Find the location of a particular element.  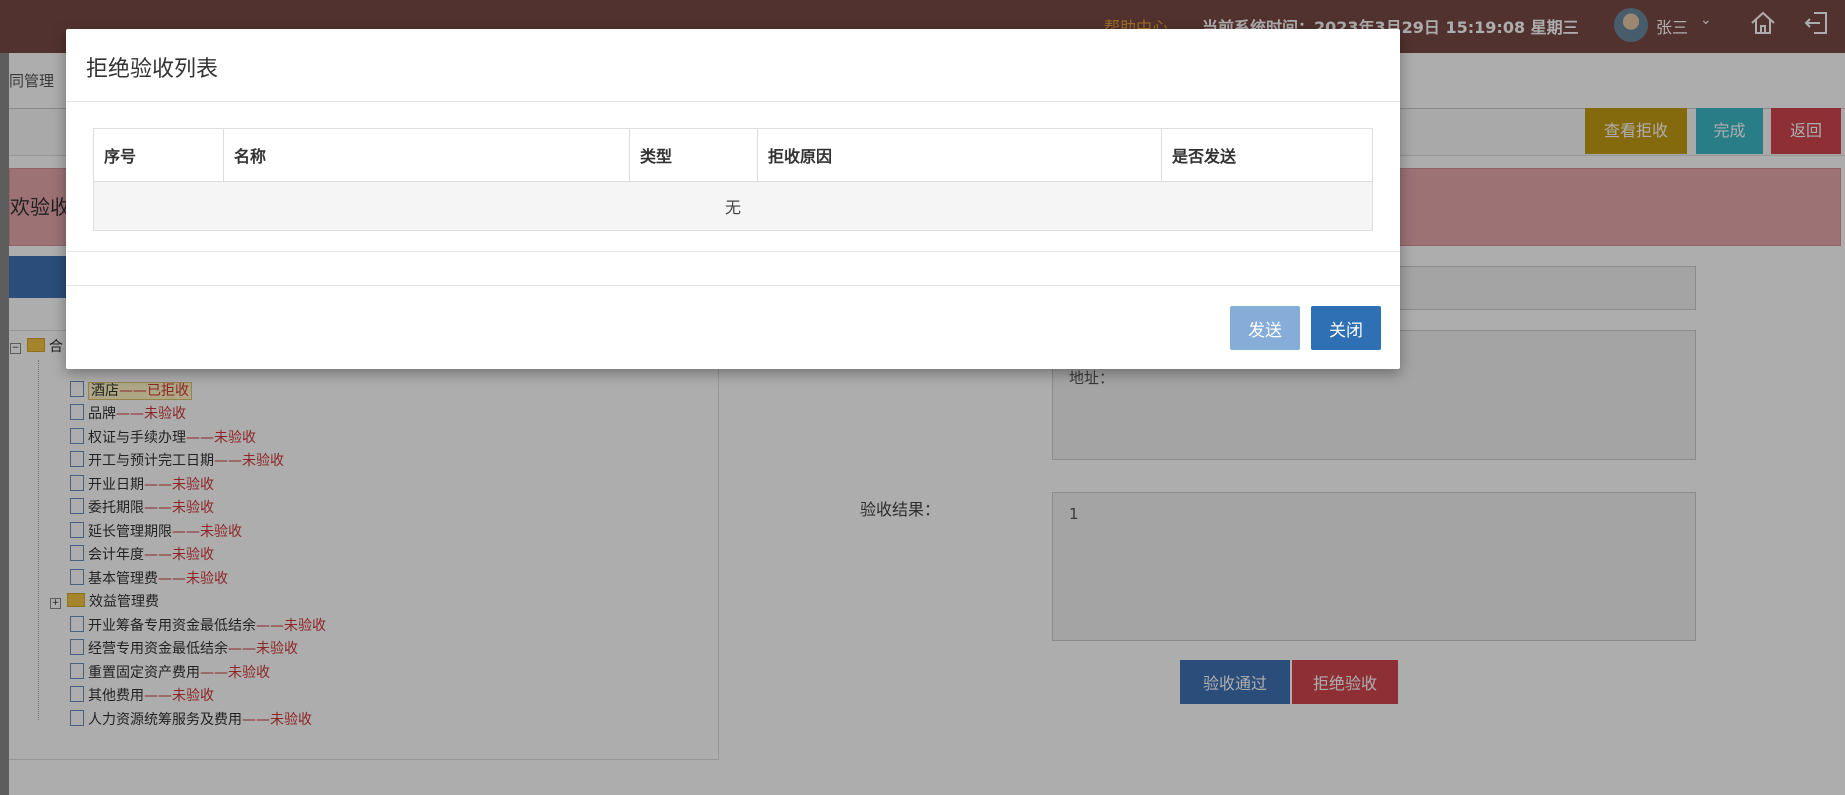

column-header-index: 序号 is located at coordinates (158, 155).